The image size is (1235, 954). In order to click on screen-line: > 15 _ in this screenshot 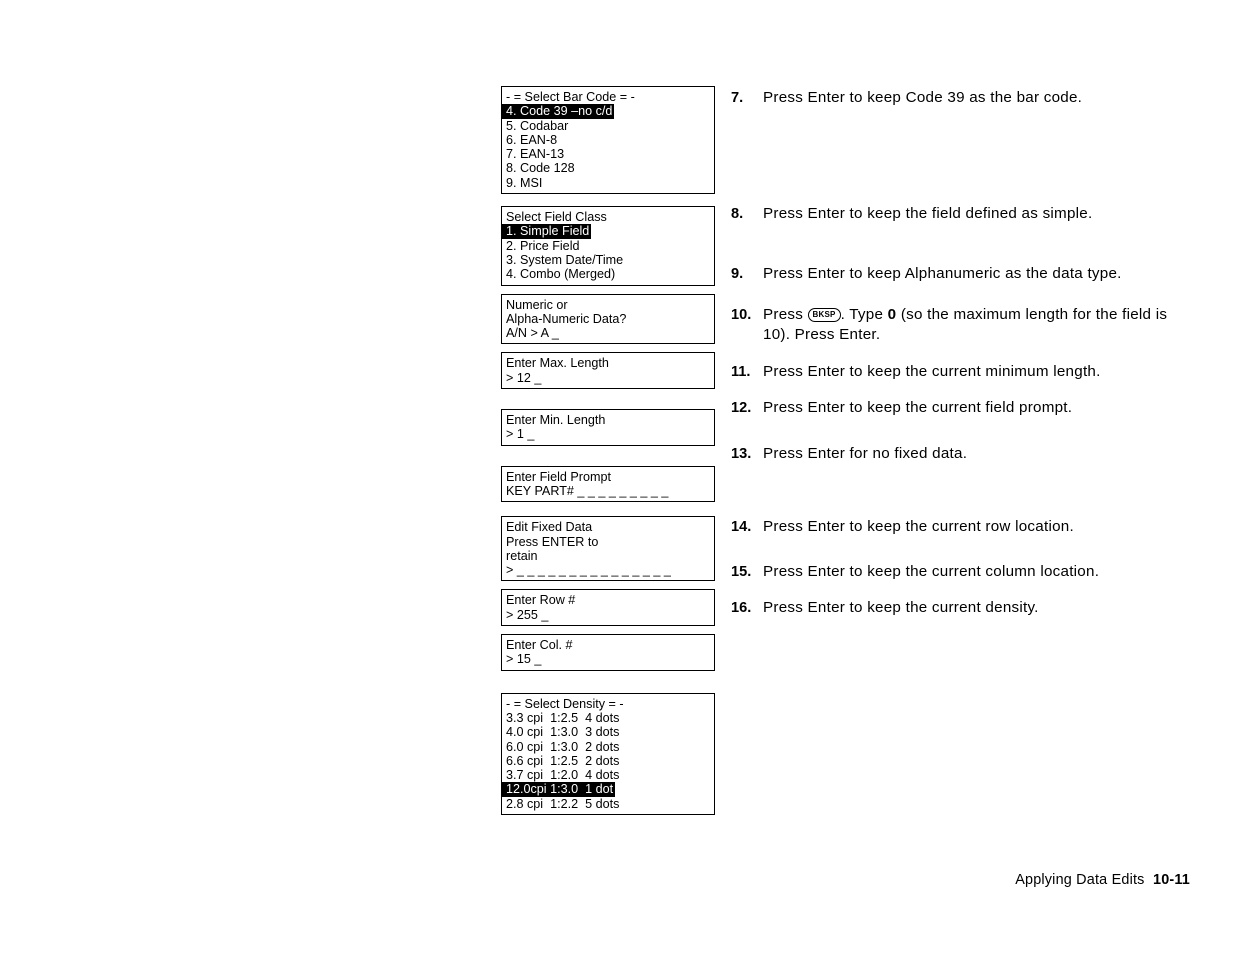, I will do `click(524, 659)`.